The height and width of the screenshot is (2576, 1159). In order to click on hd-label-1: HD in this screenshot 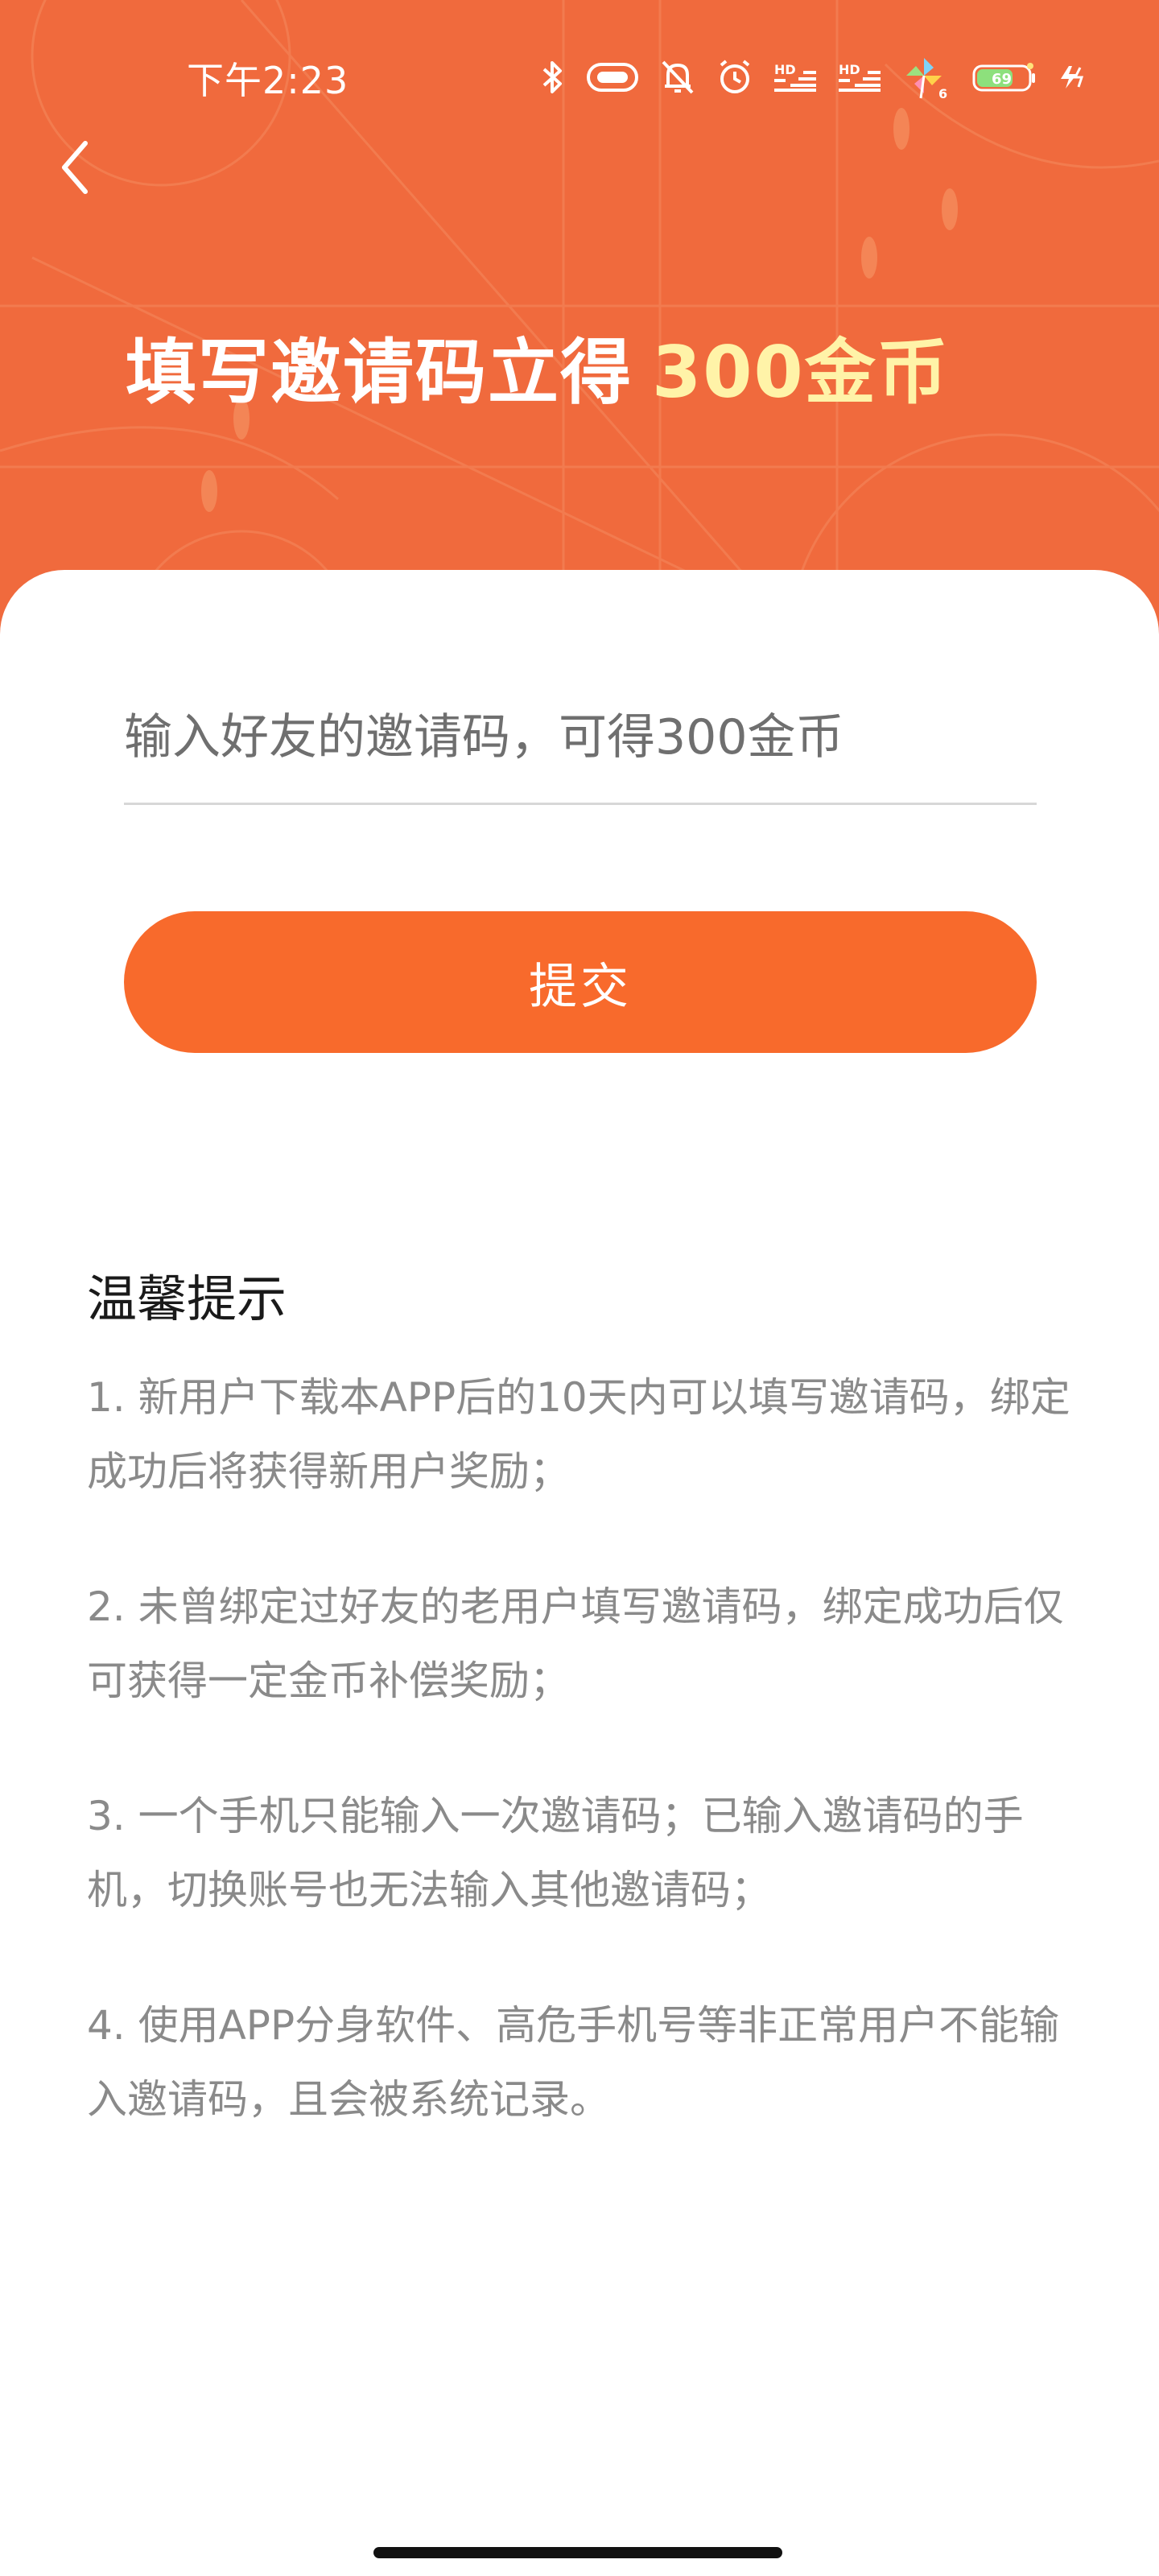, I will do `click(785, 69)`.